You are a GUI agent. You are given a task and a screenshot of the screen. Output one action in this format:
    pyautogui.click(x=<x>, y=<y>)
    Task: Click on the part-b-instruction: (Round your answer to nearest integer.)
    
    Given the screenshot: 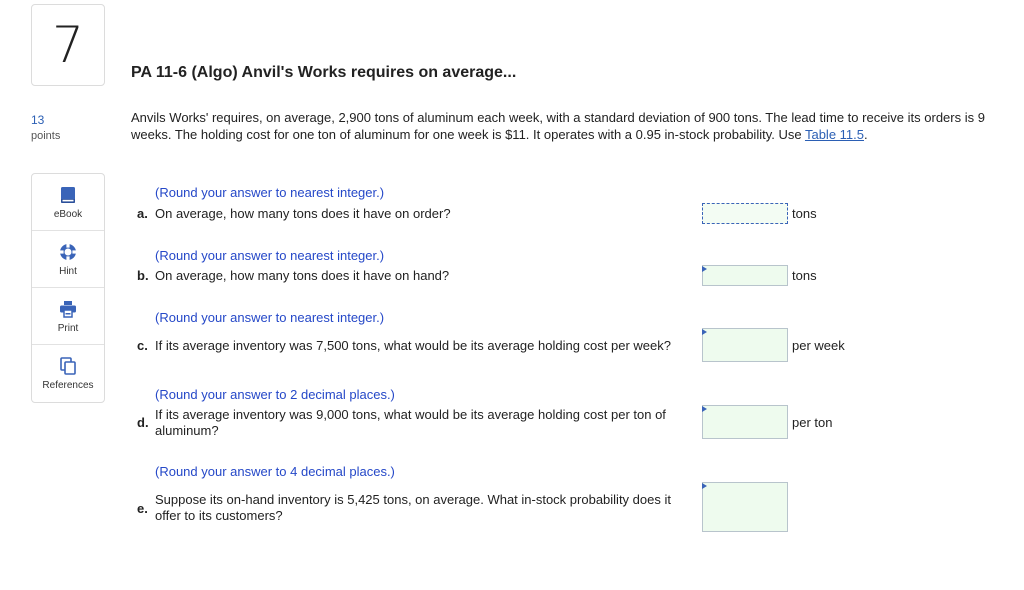 What is the action you would take?
    pyautogui.click(x=270, y=255)
    